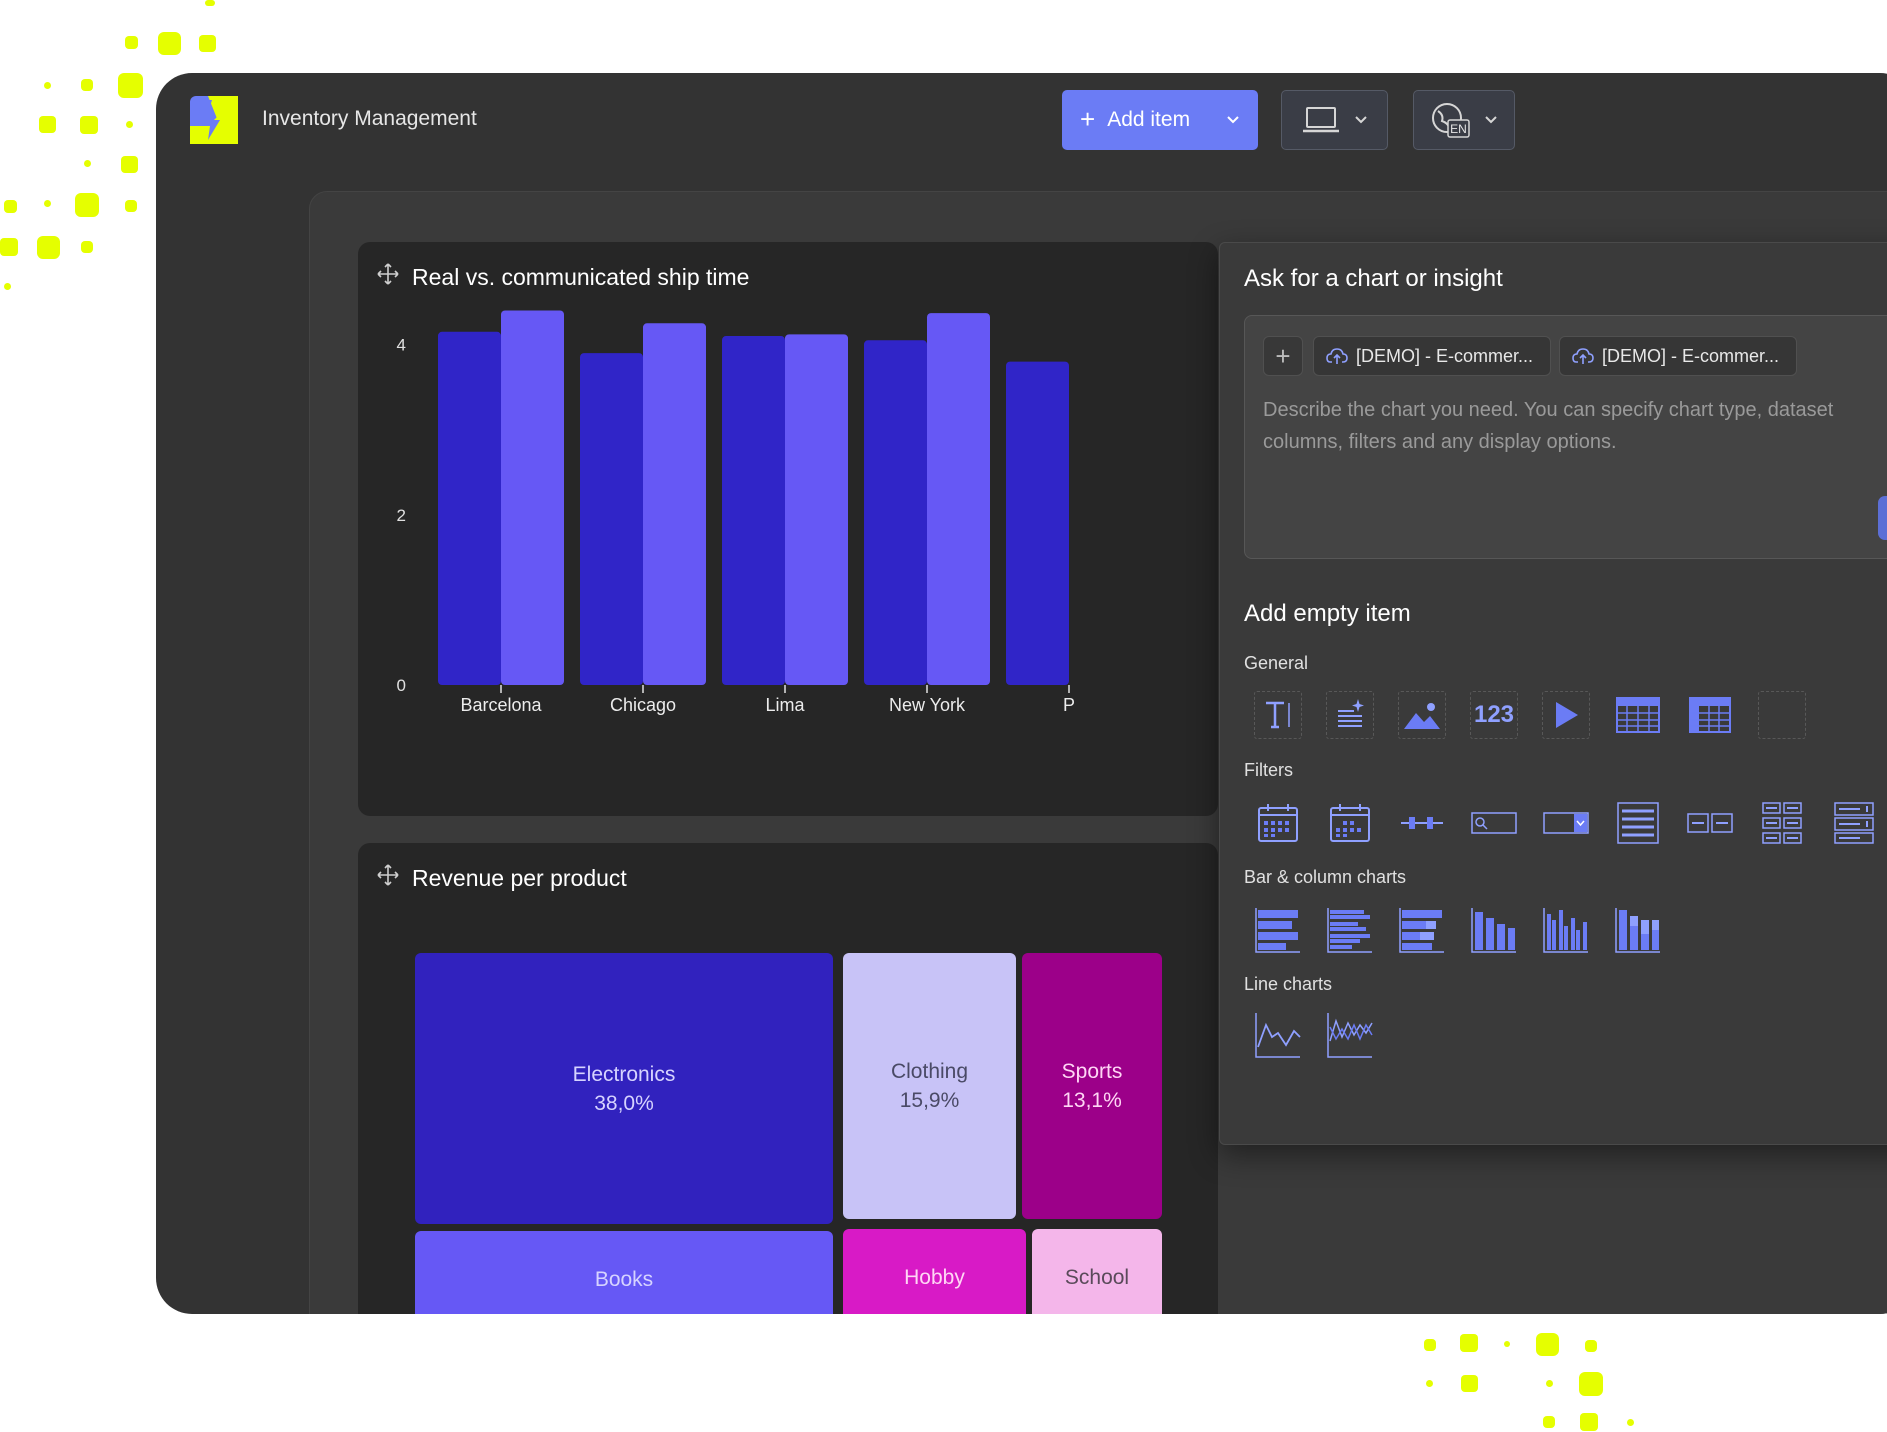  What do you see at coordinates (785, 705) in the screenshot?
I see `x-tick-label: Lima` at bounding box center [785, 705].